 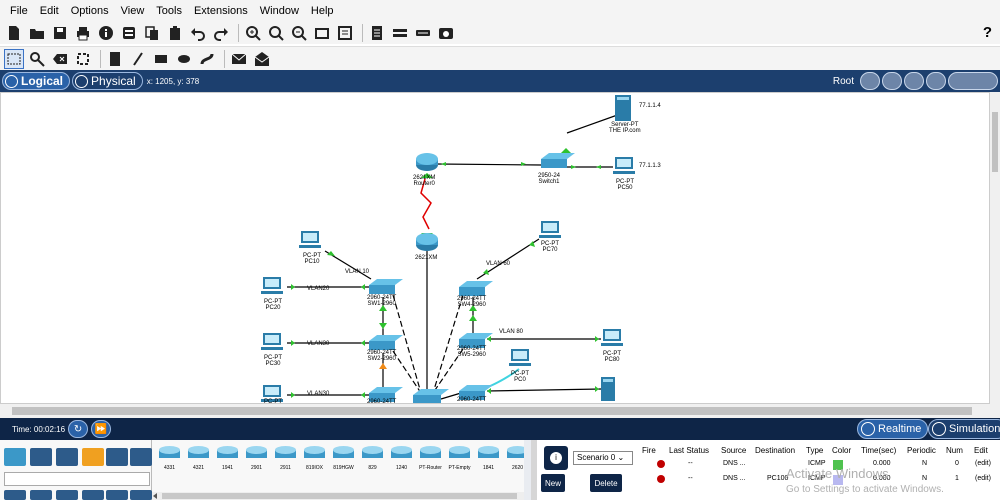 I want to click on menu-extensions: Extensions, so click(x=221, y=11).